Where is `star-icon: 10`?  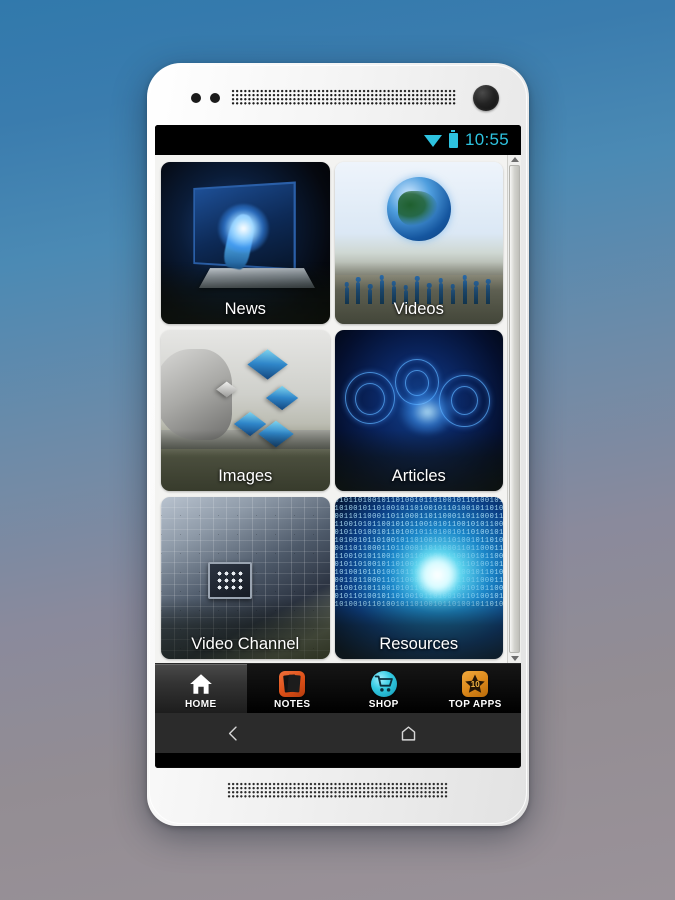
star-icon: 10 is located at coordinates (475, 683).